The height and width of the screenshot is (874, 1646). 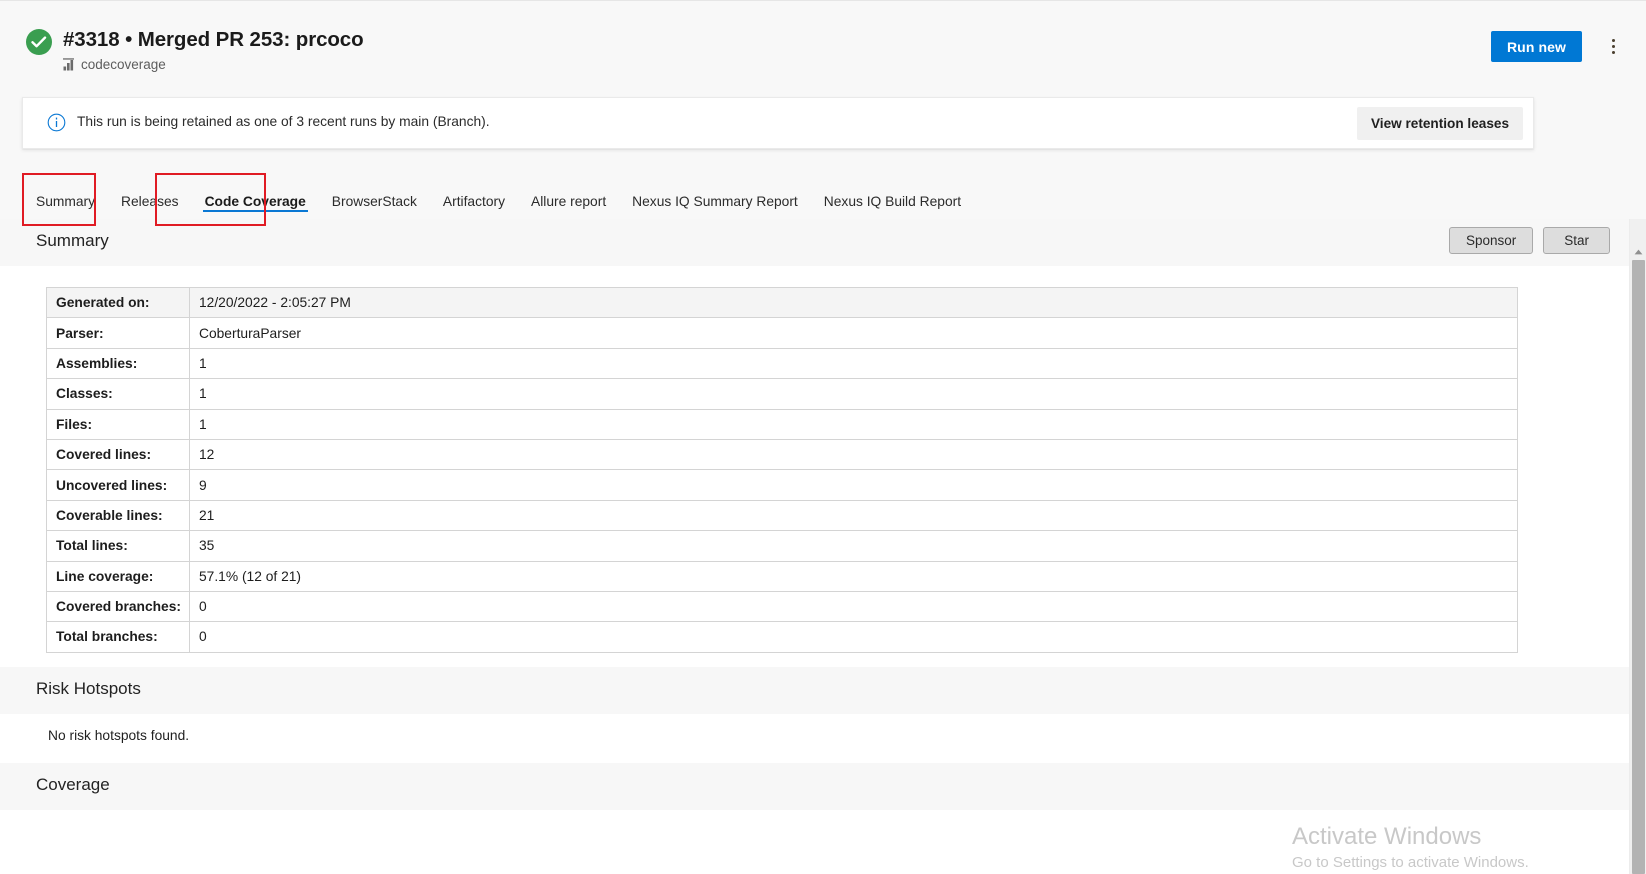 What do you see at coordinates (118, 394) in the screenshot?
I see `summary-row-key: Classes:` at bounding box center [118, 394].